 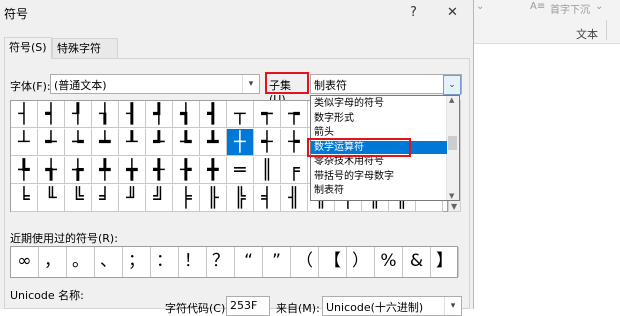 What do you see at coordinates (78, 114) in the screenshot?
I see `symbol-cell: ┦` at bounding box center [78, 114].